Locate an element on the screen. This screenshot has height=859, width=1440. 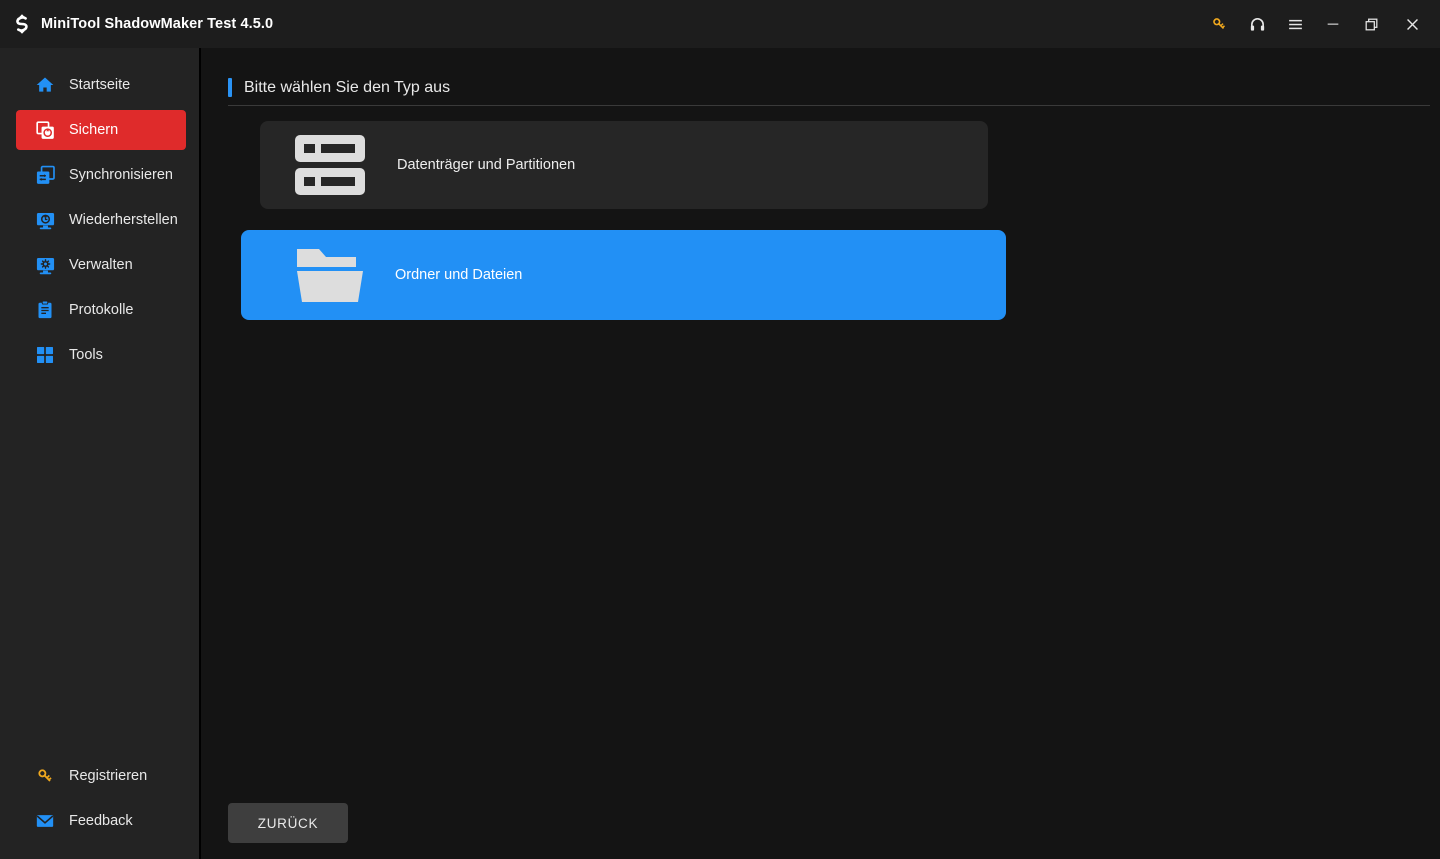
logs-clipboard-icon is located at coordinates (45, 310).